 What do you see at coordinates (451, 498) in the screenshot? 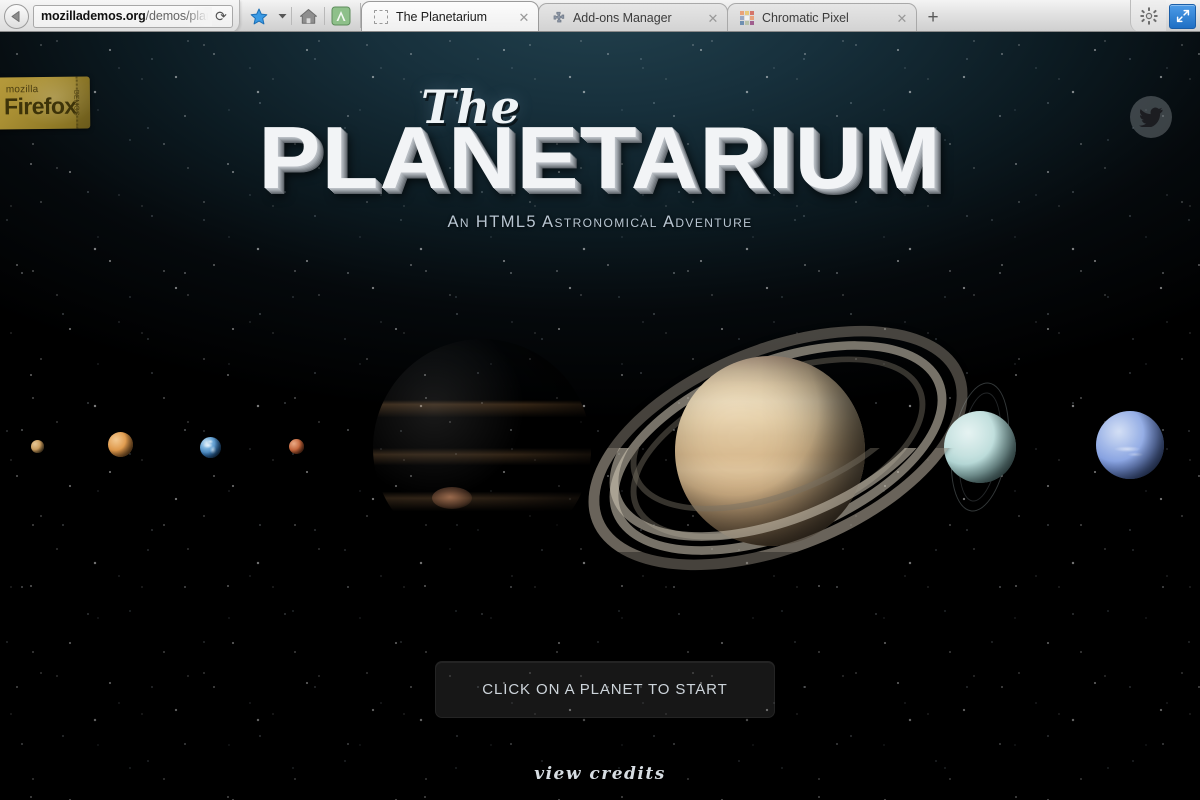
I see `jupiter-great-red-spot` at bounding box center [451, 498].